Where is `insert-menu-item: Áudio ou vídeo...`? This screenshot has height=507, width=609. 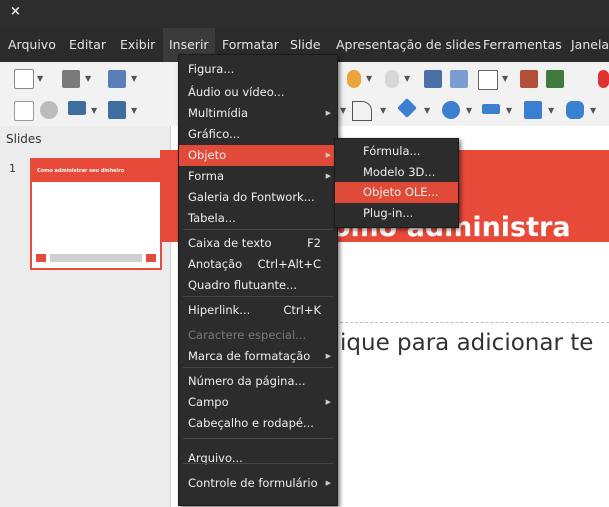
insert-menu-item: Áudio ou vídeo... is located at coordinates (258, 92).